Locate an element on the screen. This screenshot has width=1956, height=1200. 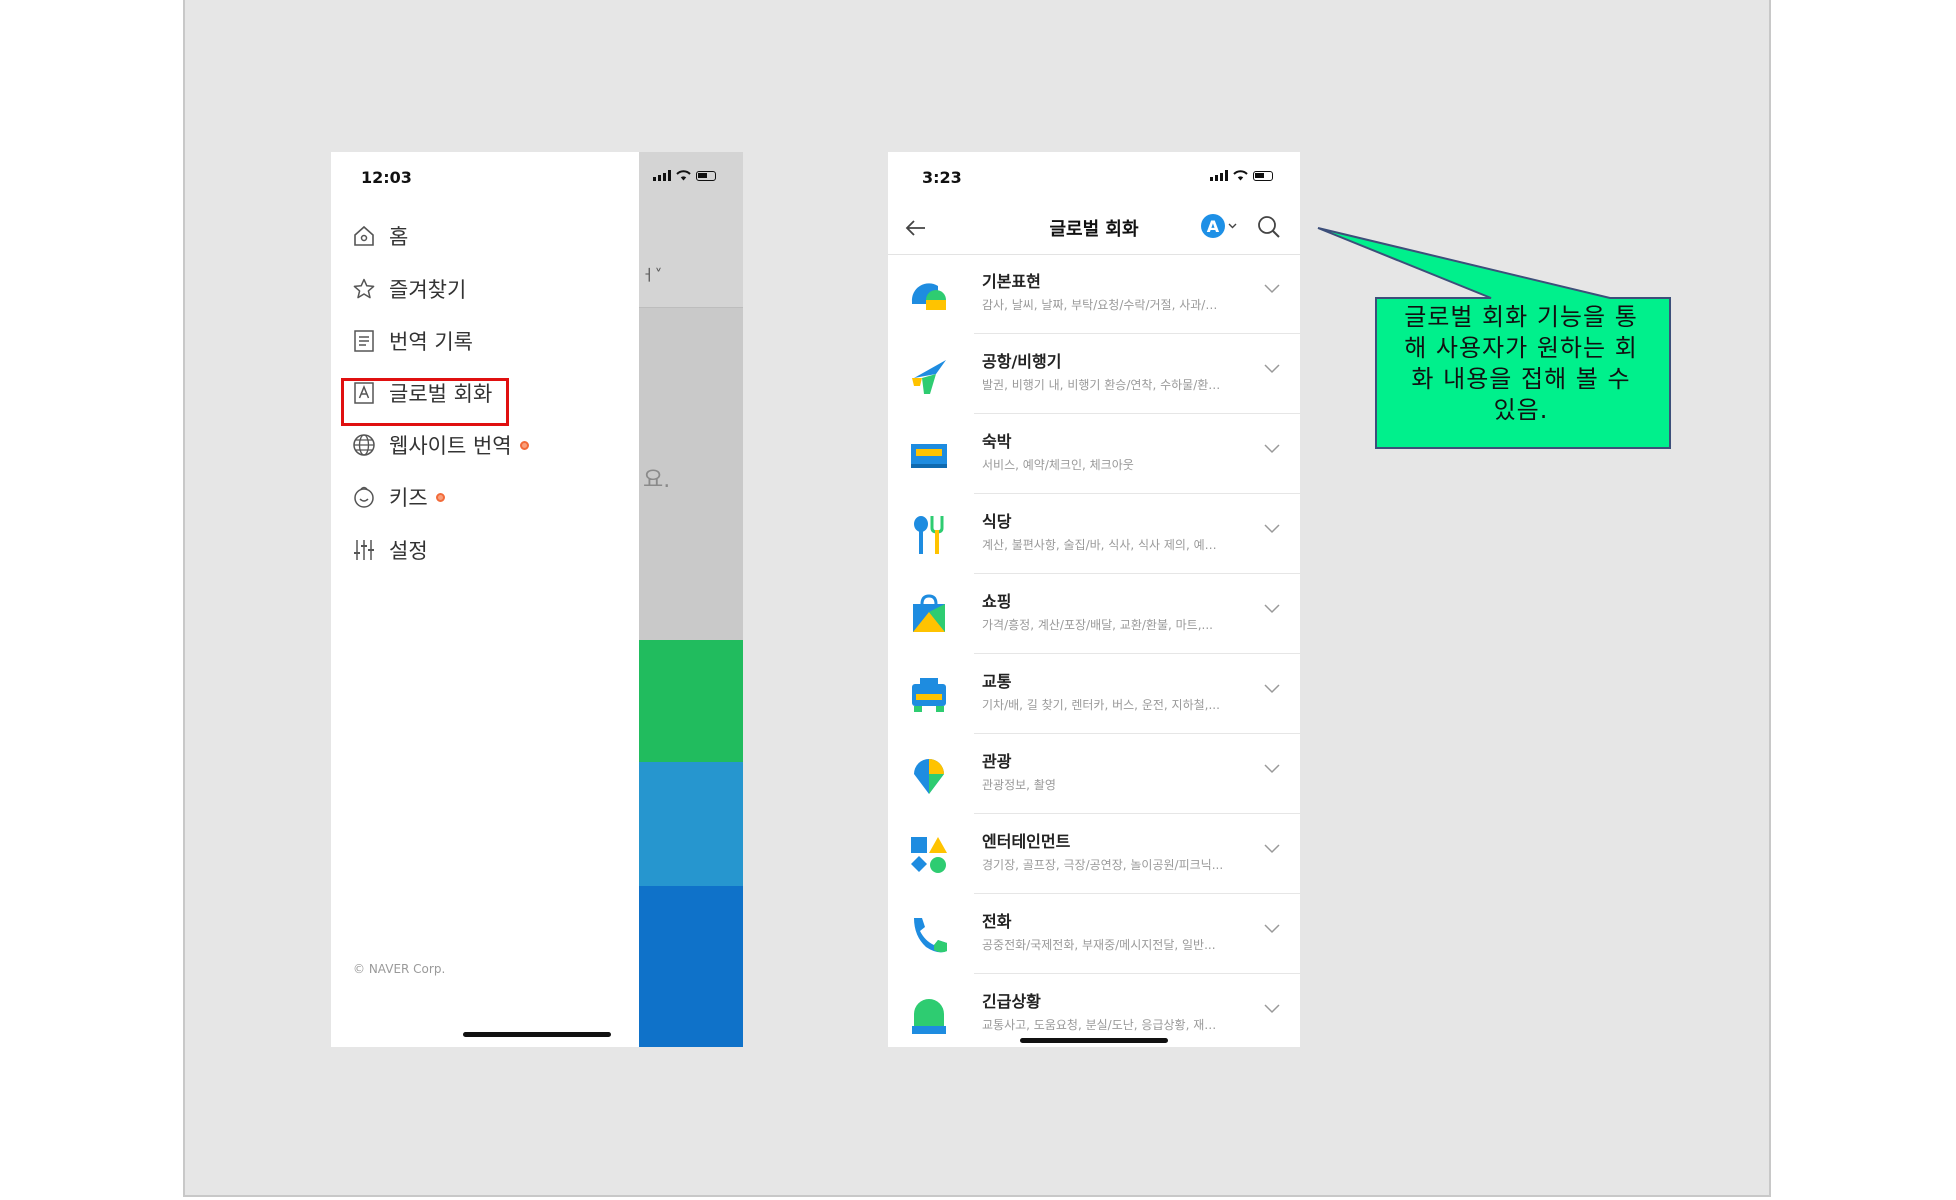
callout-box is located at coordinates (1494, 338).